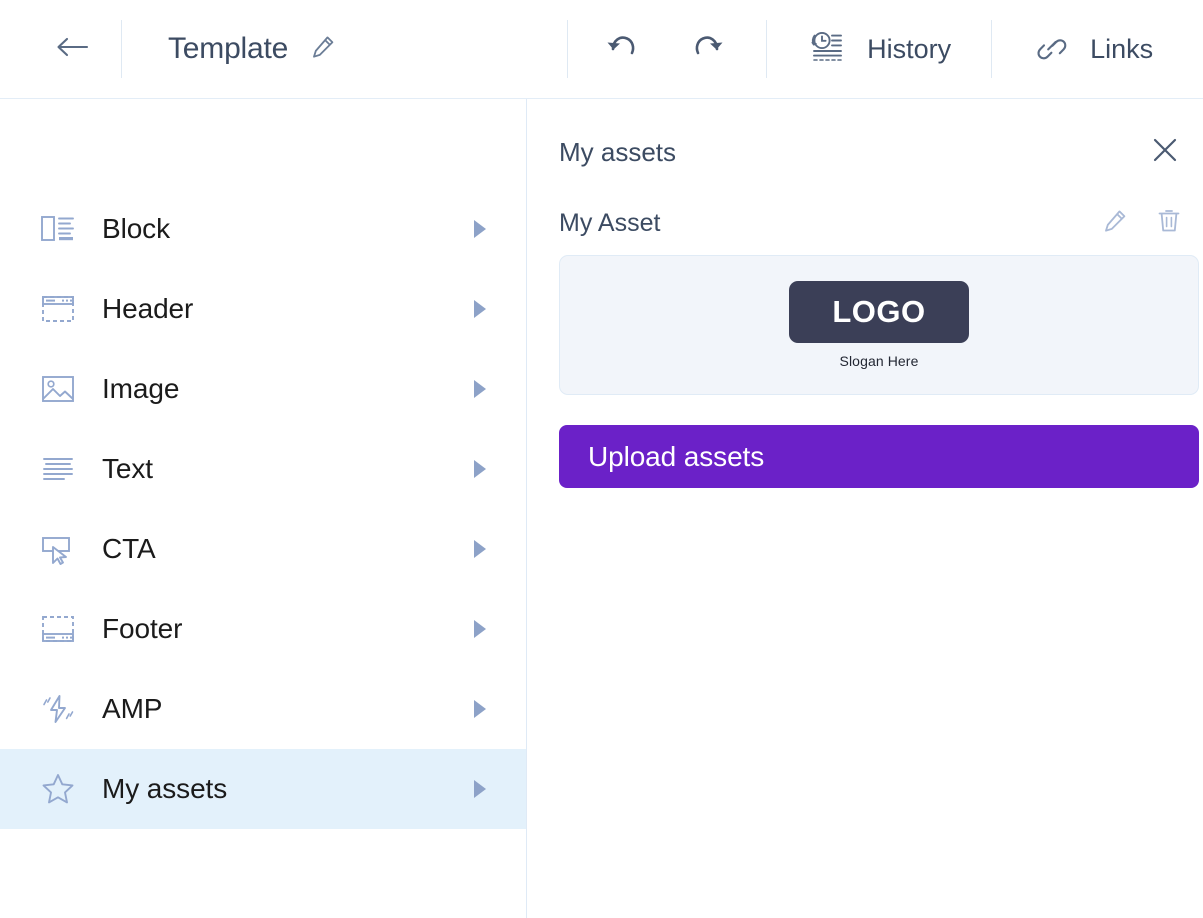 The width and height of the screenshot is (1203, 918). Describe the element at coordinates (828, 49) in the screenshot. I see `clock-history-icon` at that location.